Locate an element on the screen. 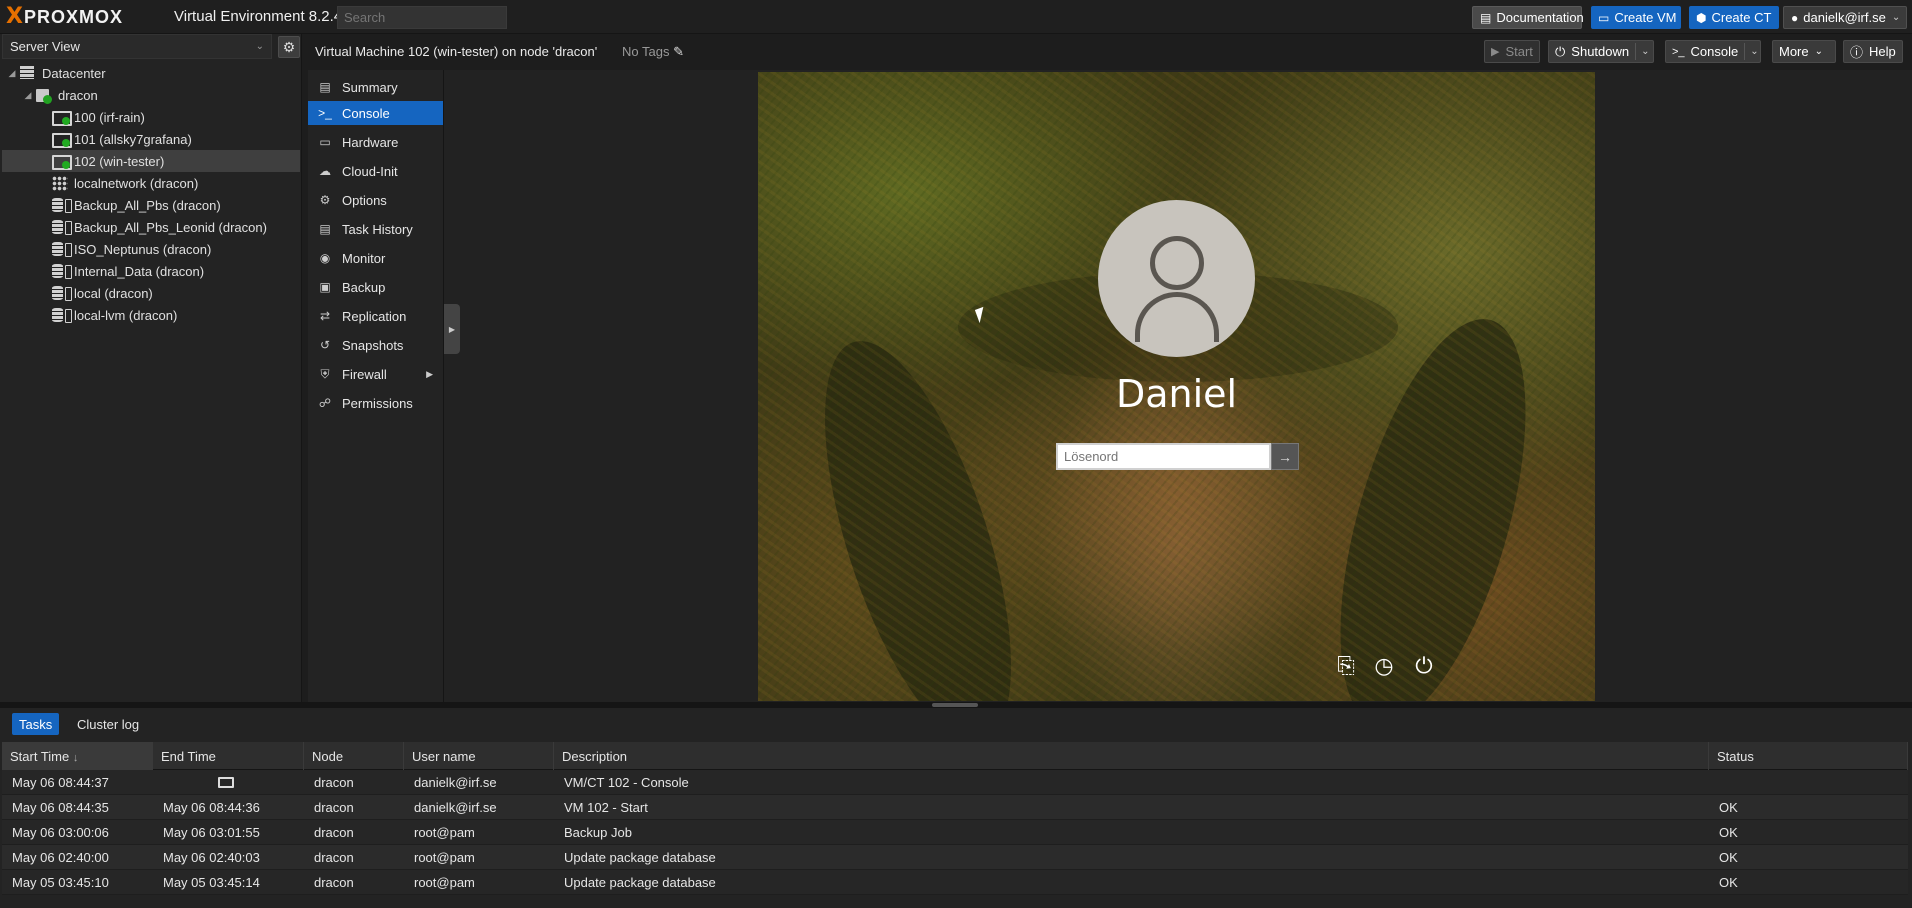 The image size is (1912, 908). menu-item-label: Task History is located at coordinates (377, 229).